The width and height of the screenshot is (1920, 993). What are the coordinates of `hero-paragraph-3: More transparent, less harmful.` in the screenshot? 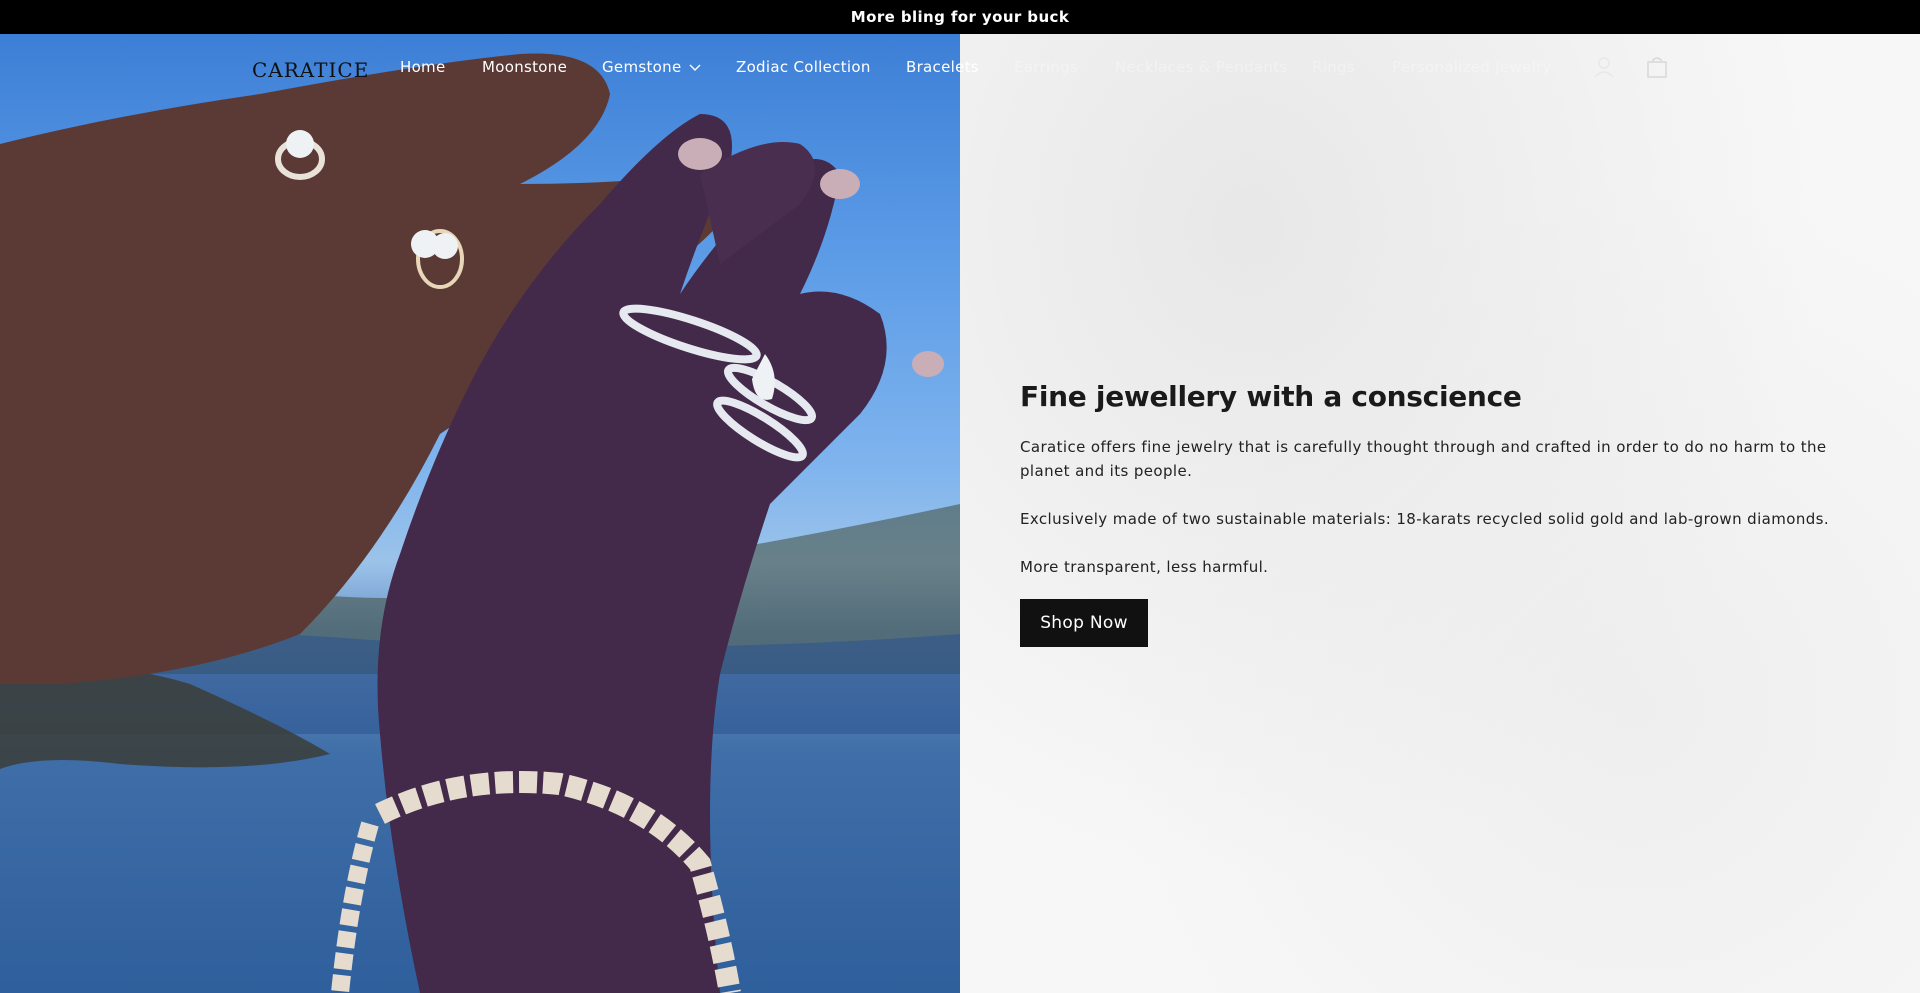 It's located at (1144, 567).